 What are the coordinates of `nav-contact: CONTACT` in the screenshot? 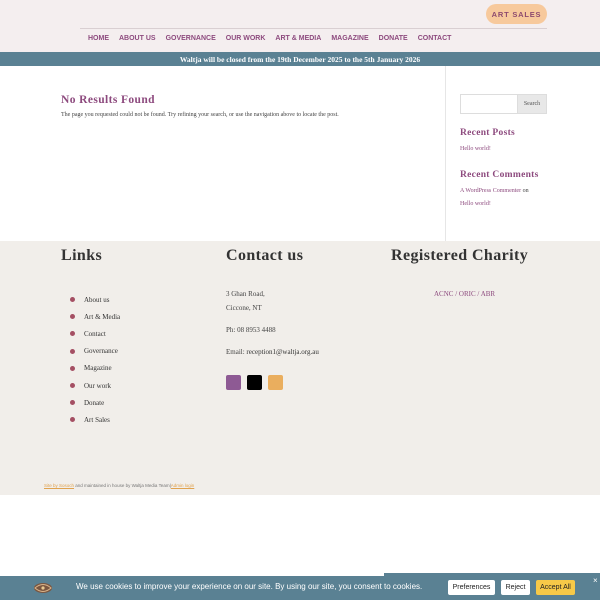 It's located at (435, 38).